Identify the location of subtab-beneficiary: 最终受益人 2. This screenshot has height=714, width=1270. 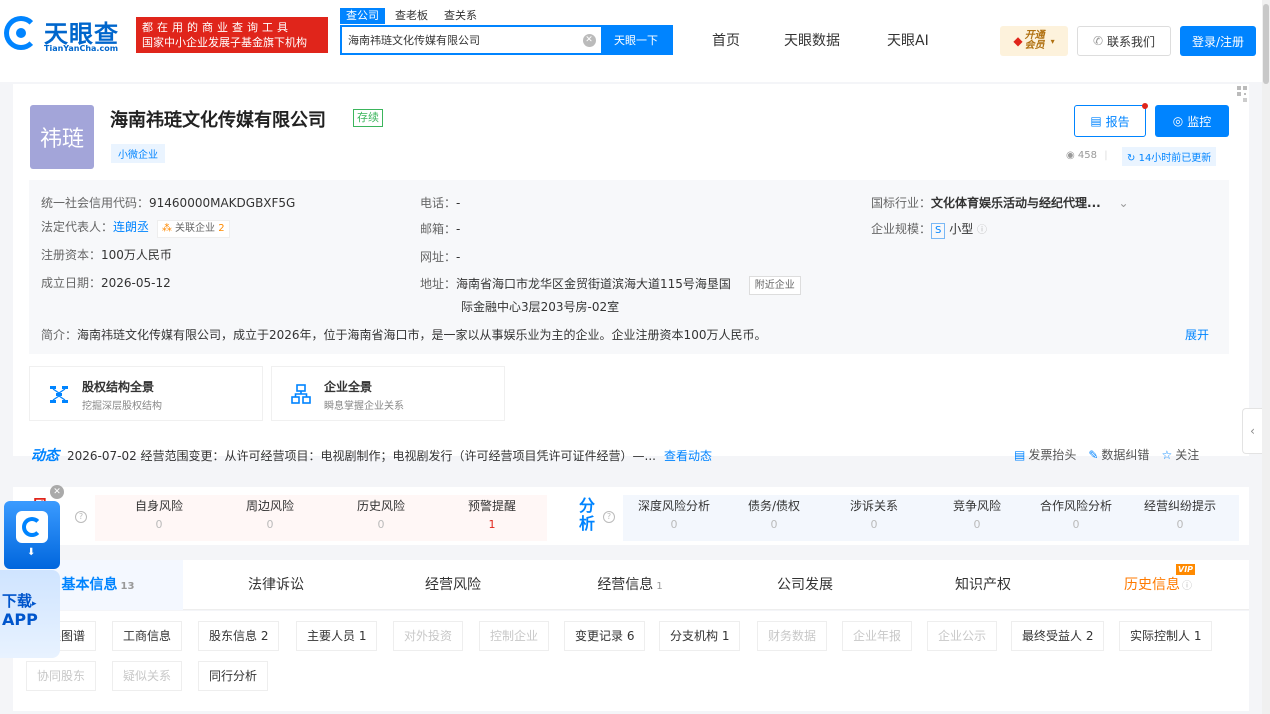
(1058, 636).